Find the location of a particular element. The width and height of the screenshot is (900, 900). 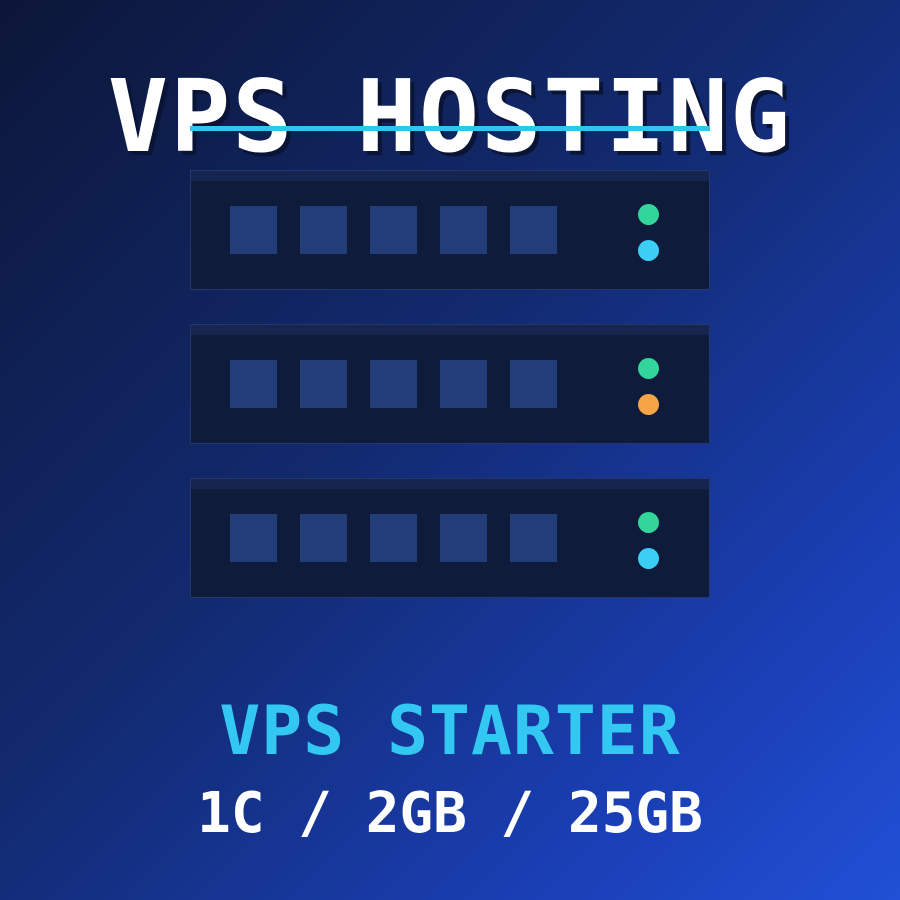

page-title: VPS HOSTING is located at coordinates (450, 116).